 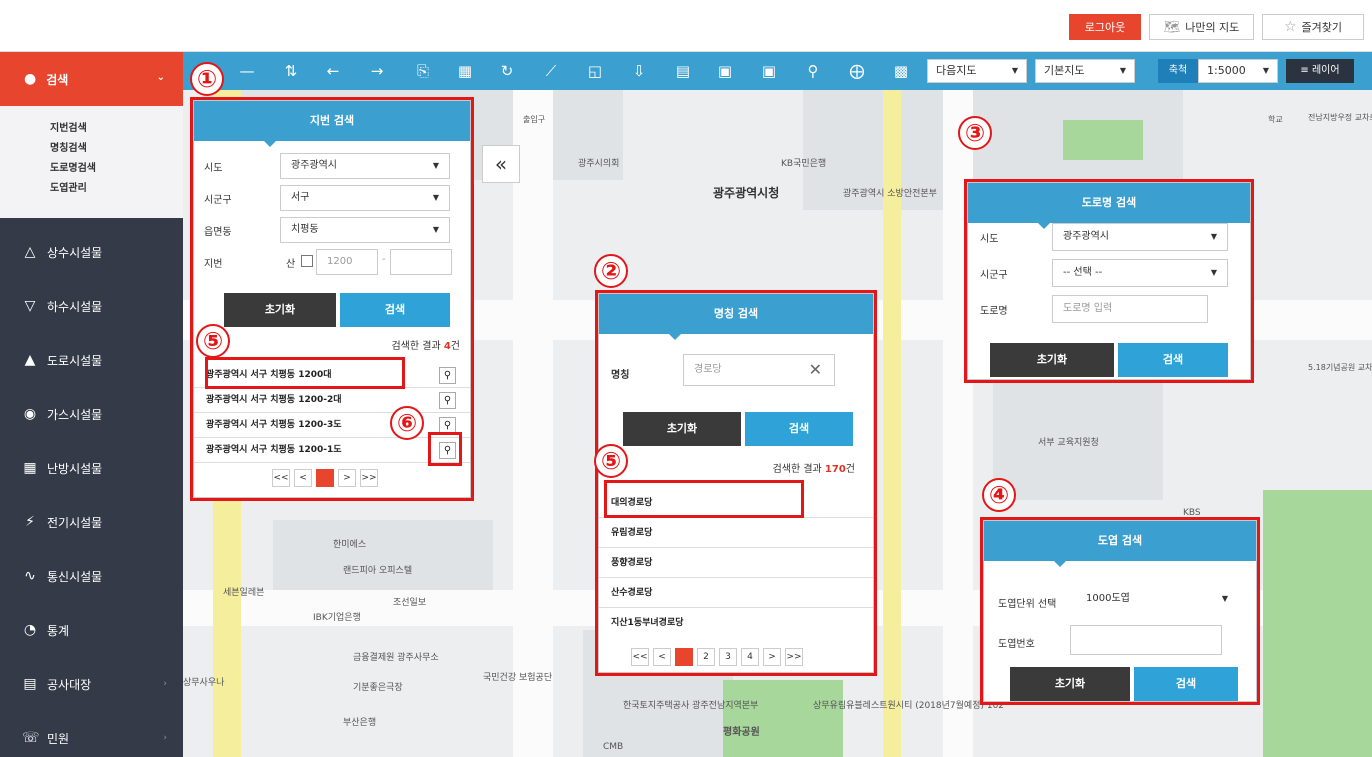 I want to click on annotation-number-1: ①, so click(x=207, y=79).